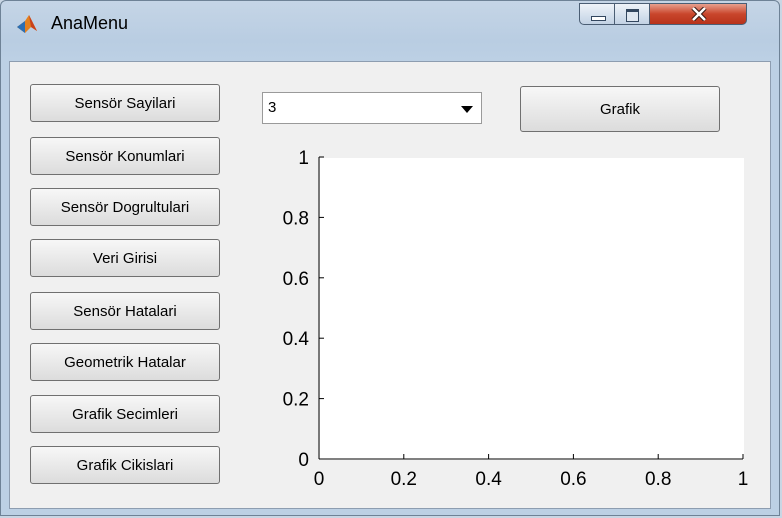 Image resolution: width=782 pixels, height=518 pixels. I want to click on close-button, so click(698, 14).